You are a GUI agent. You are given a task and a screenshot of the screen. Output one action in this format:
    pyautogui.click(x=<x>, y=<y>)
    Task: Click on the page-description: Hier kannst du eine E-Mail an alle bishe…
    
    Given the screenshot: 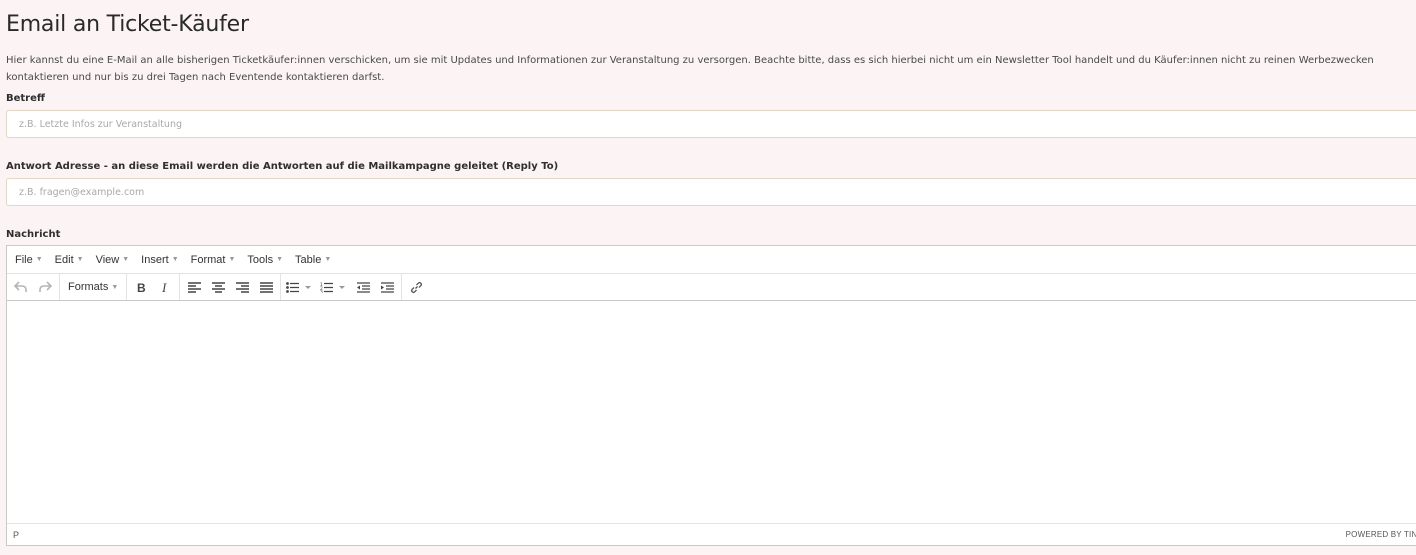 What is the action you would take?
    pyautogui.click(x=690, y=69)
    